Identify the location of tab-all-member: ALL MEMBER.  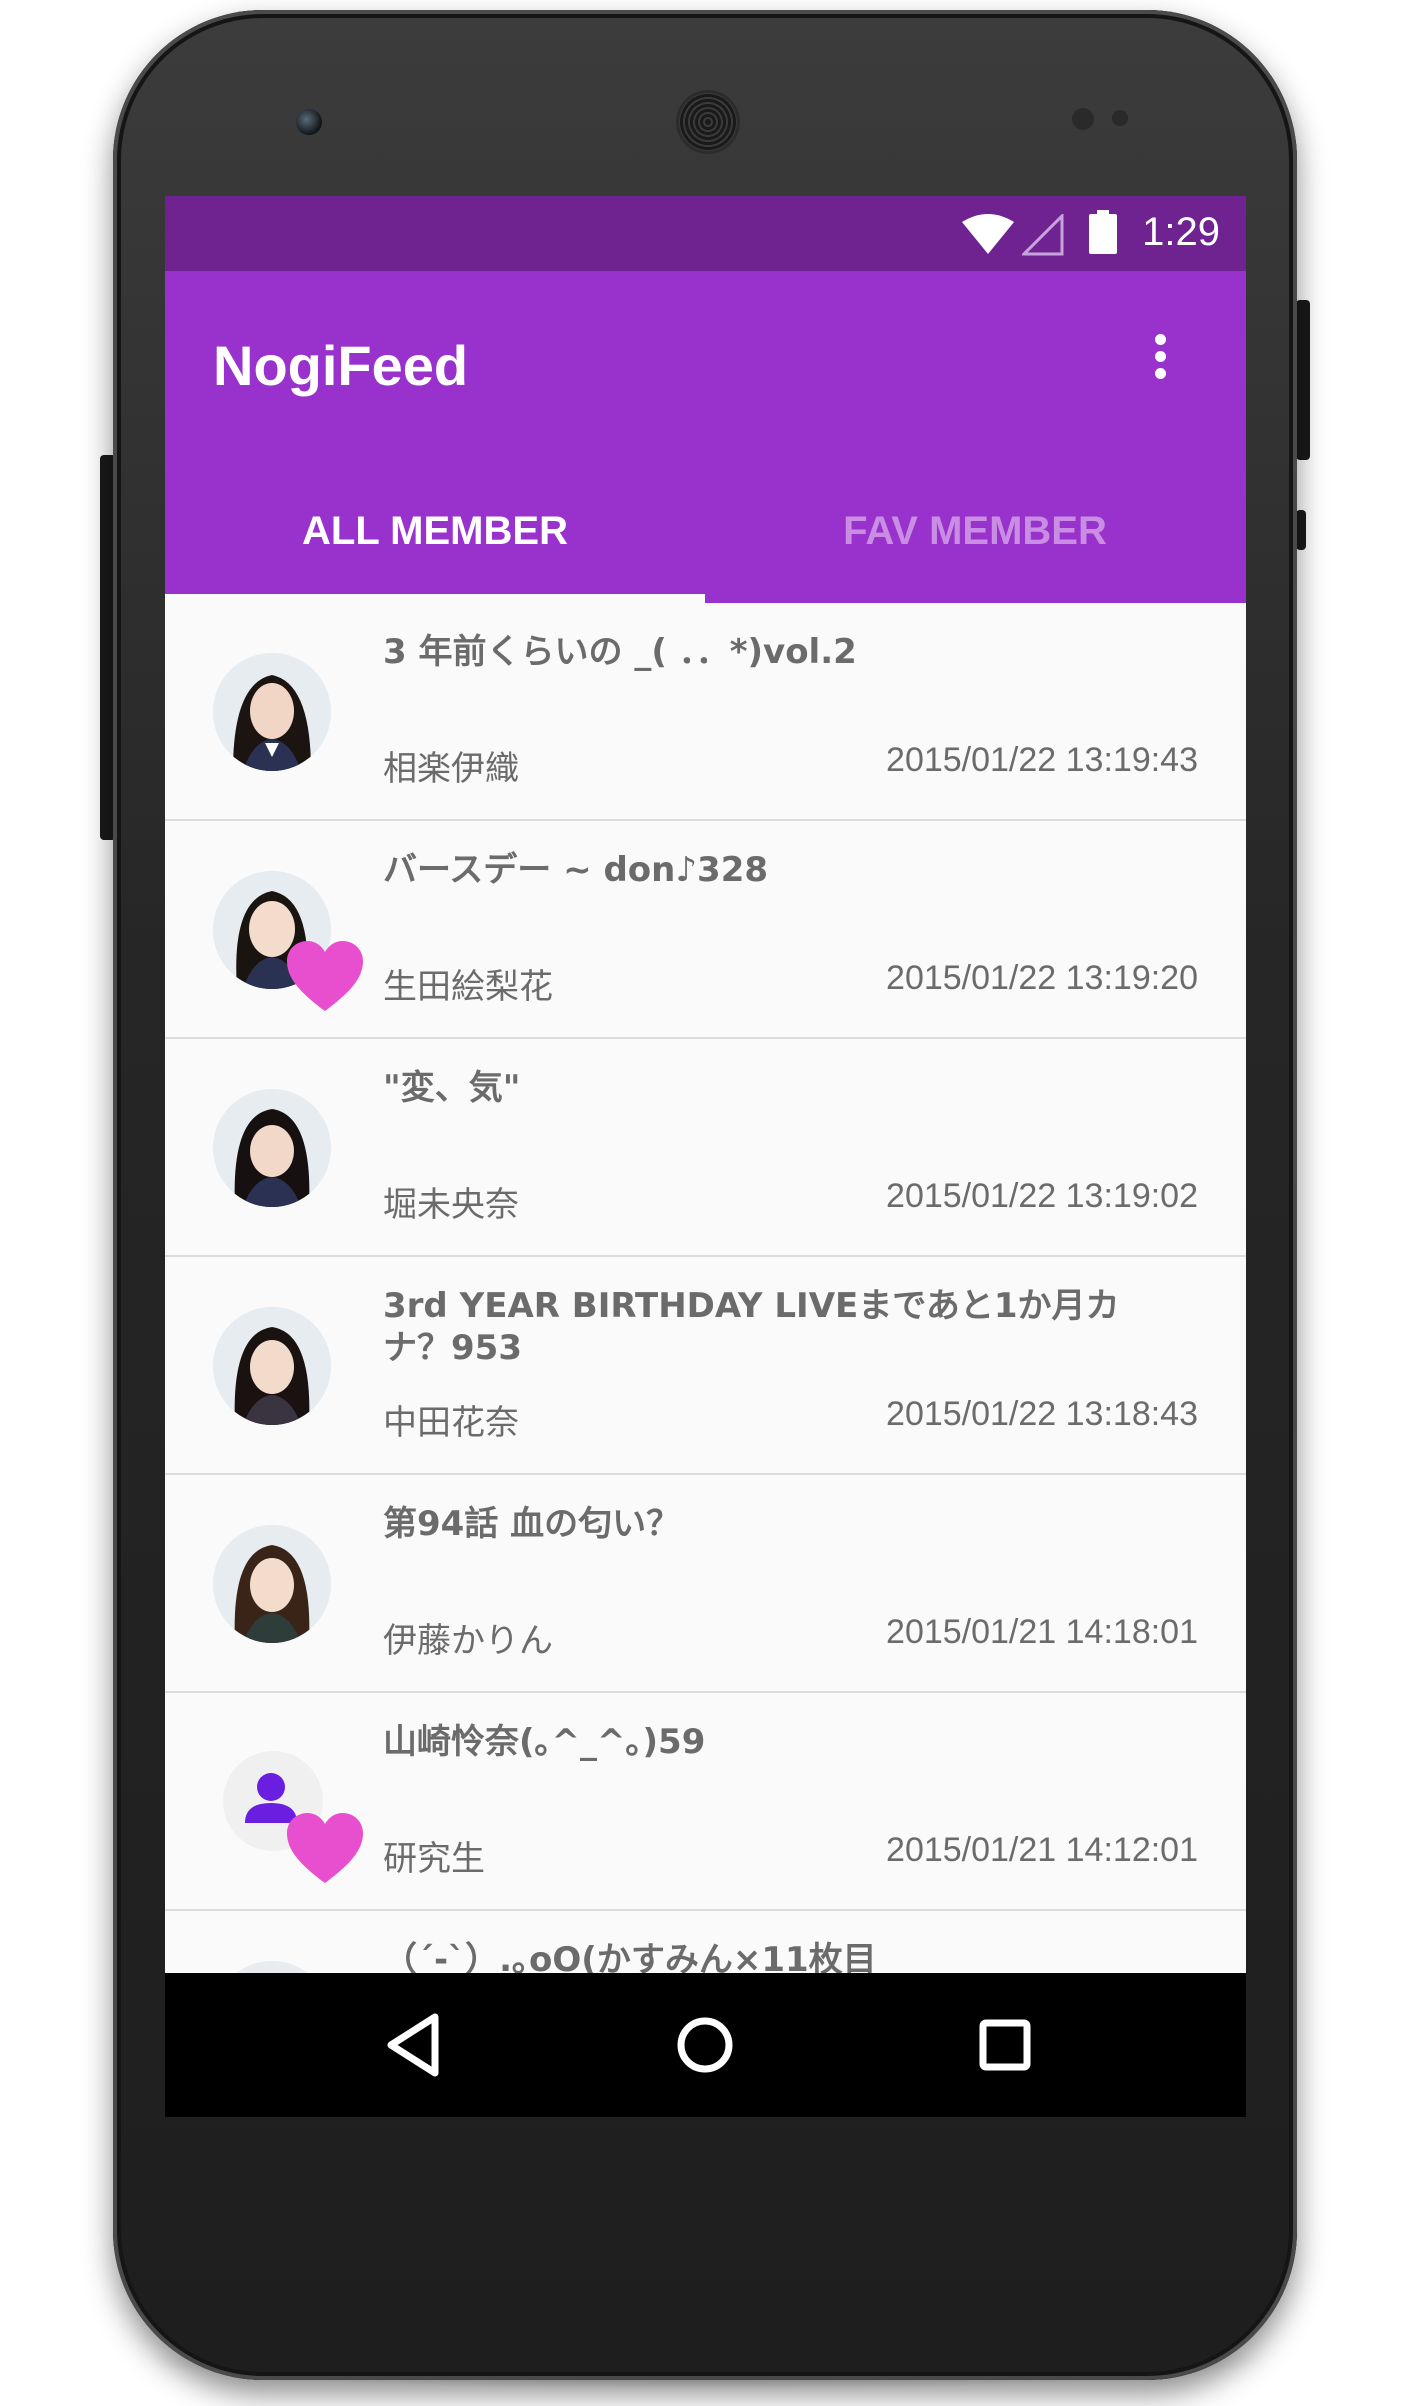
(435, 531).